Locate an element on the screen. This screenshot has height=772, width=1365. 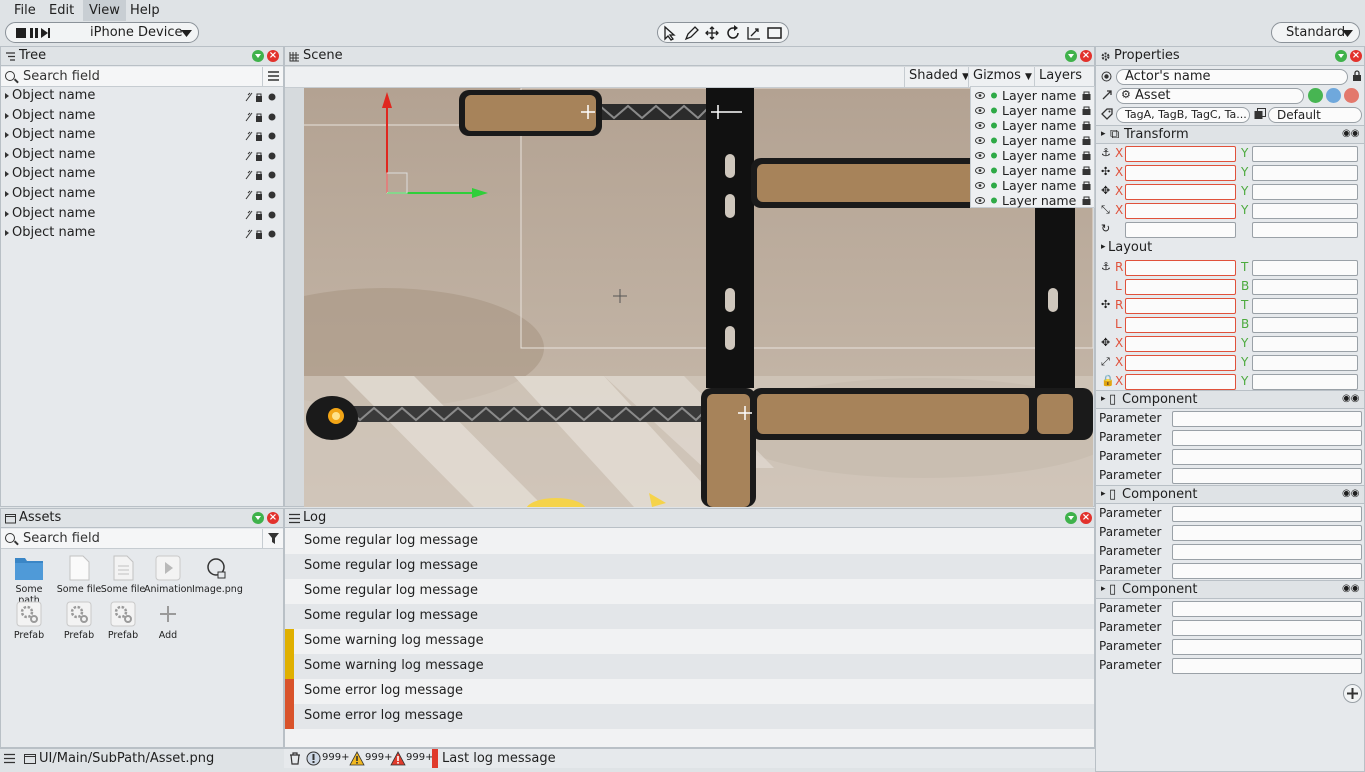
tree-options-button is located at coordinates (272, 76).